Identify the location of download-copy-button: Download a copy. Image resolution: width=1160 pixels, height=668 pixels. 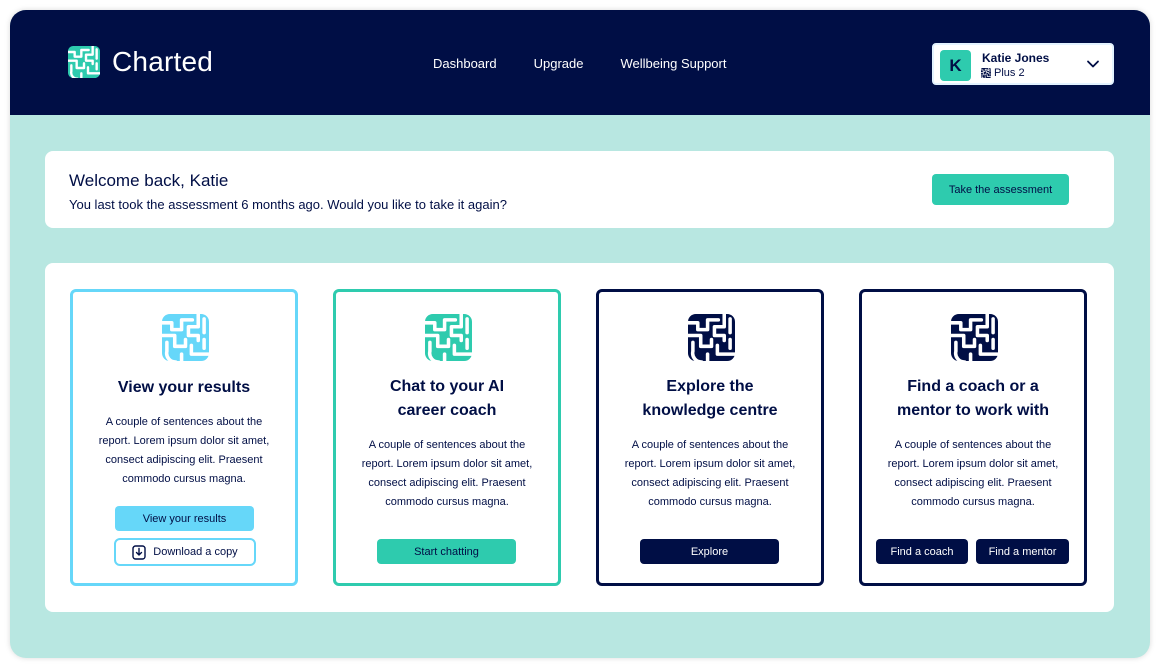
(185, 552).